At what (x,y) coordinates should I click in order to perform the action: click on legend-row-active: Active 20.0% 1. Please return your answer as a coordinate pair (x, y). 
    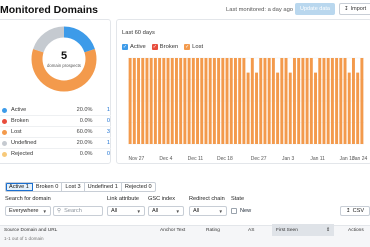
    Looking at the image, I should click on (56, 110).